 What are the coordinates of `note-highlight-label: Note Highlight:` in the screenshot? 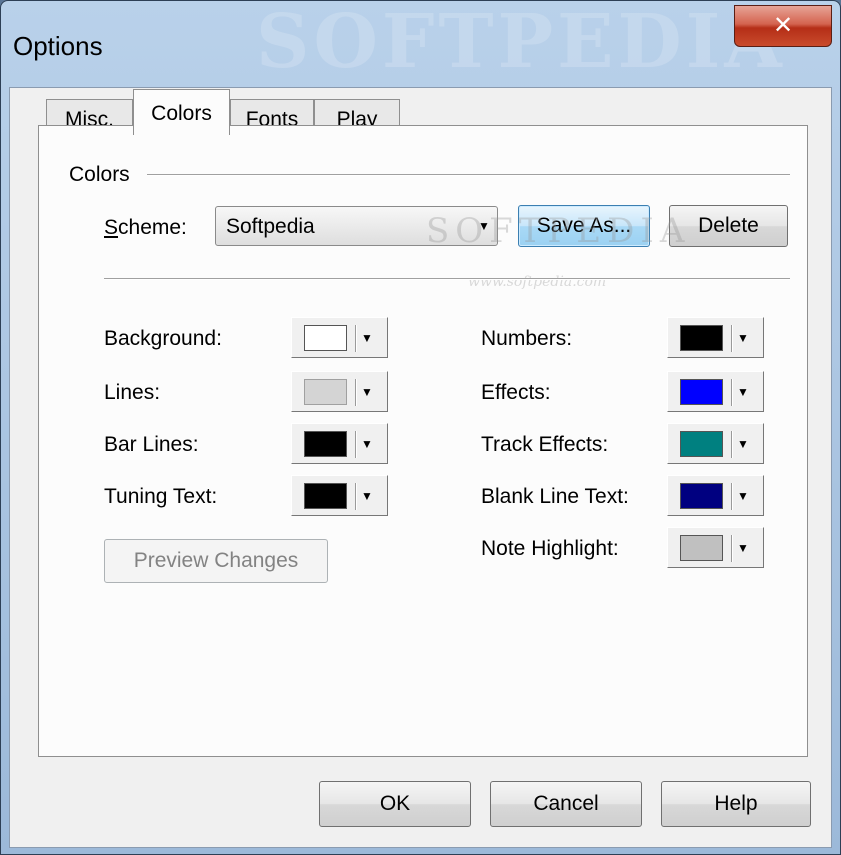 It's located at (550, 548).